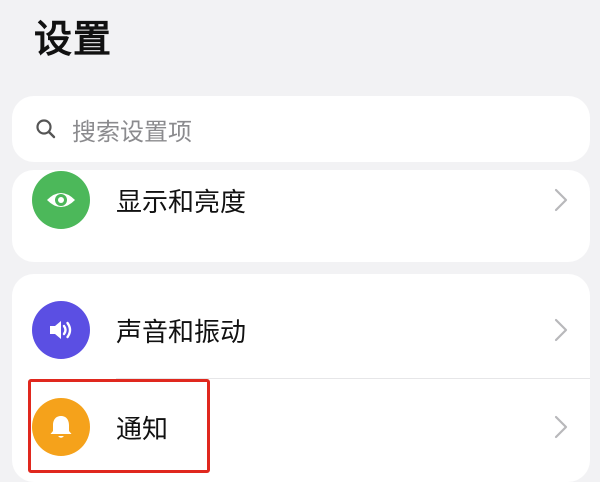 The width and height of the screenshot is (600, 482). Describe the element at coordinates (61, 330) in the screenshot. I see `speaker-icon` at that location.